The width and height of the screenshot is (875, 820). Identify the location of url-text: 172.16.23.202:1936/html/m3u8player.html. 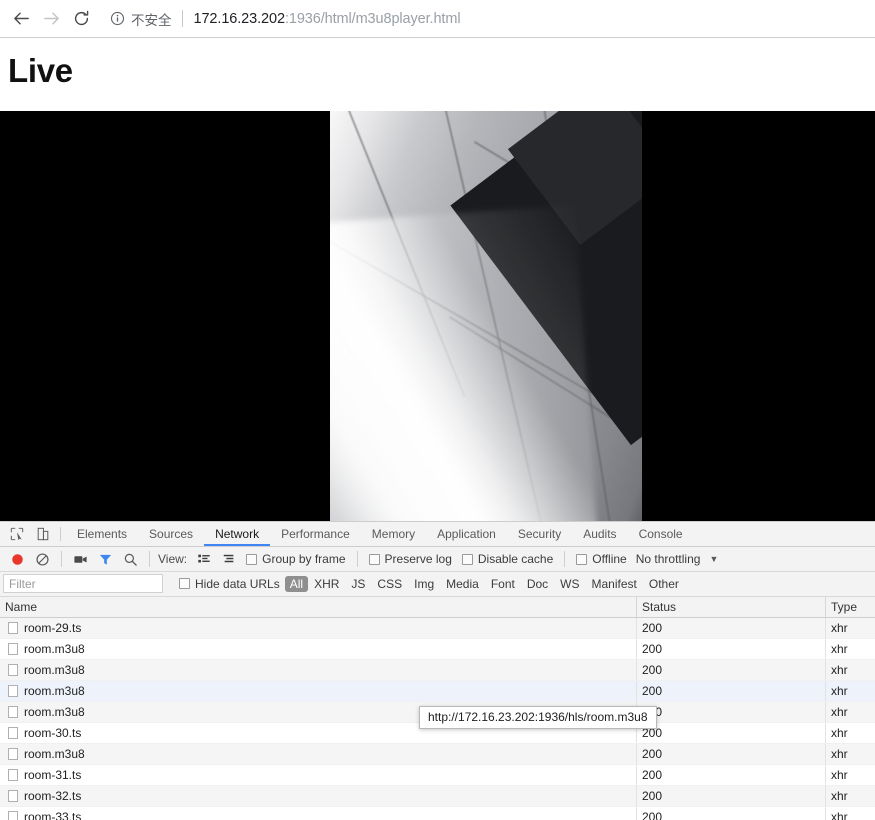
(327, 19).